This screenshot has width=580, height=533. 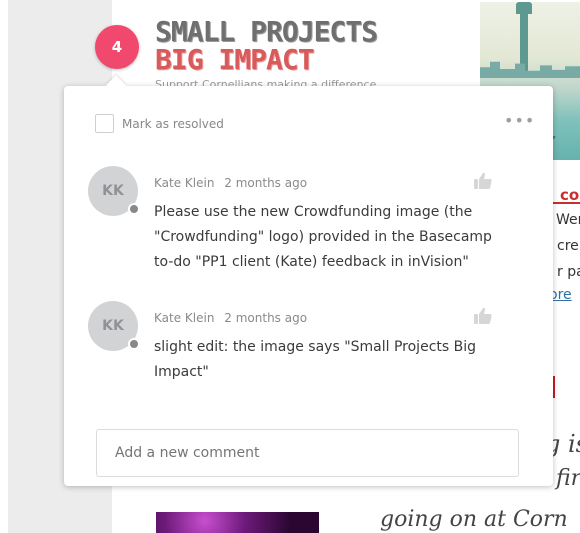 I want to click on purple-photo, so click(x=237, y=522).